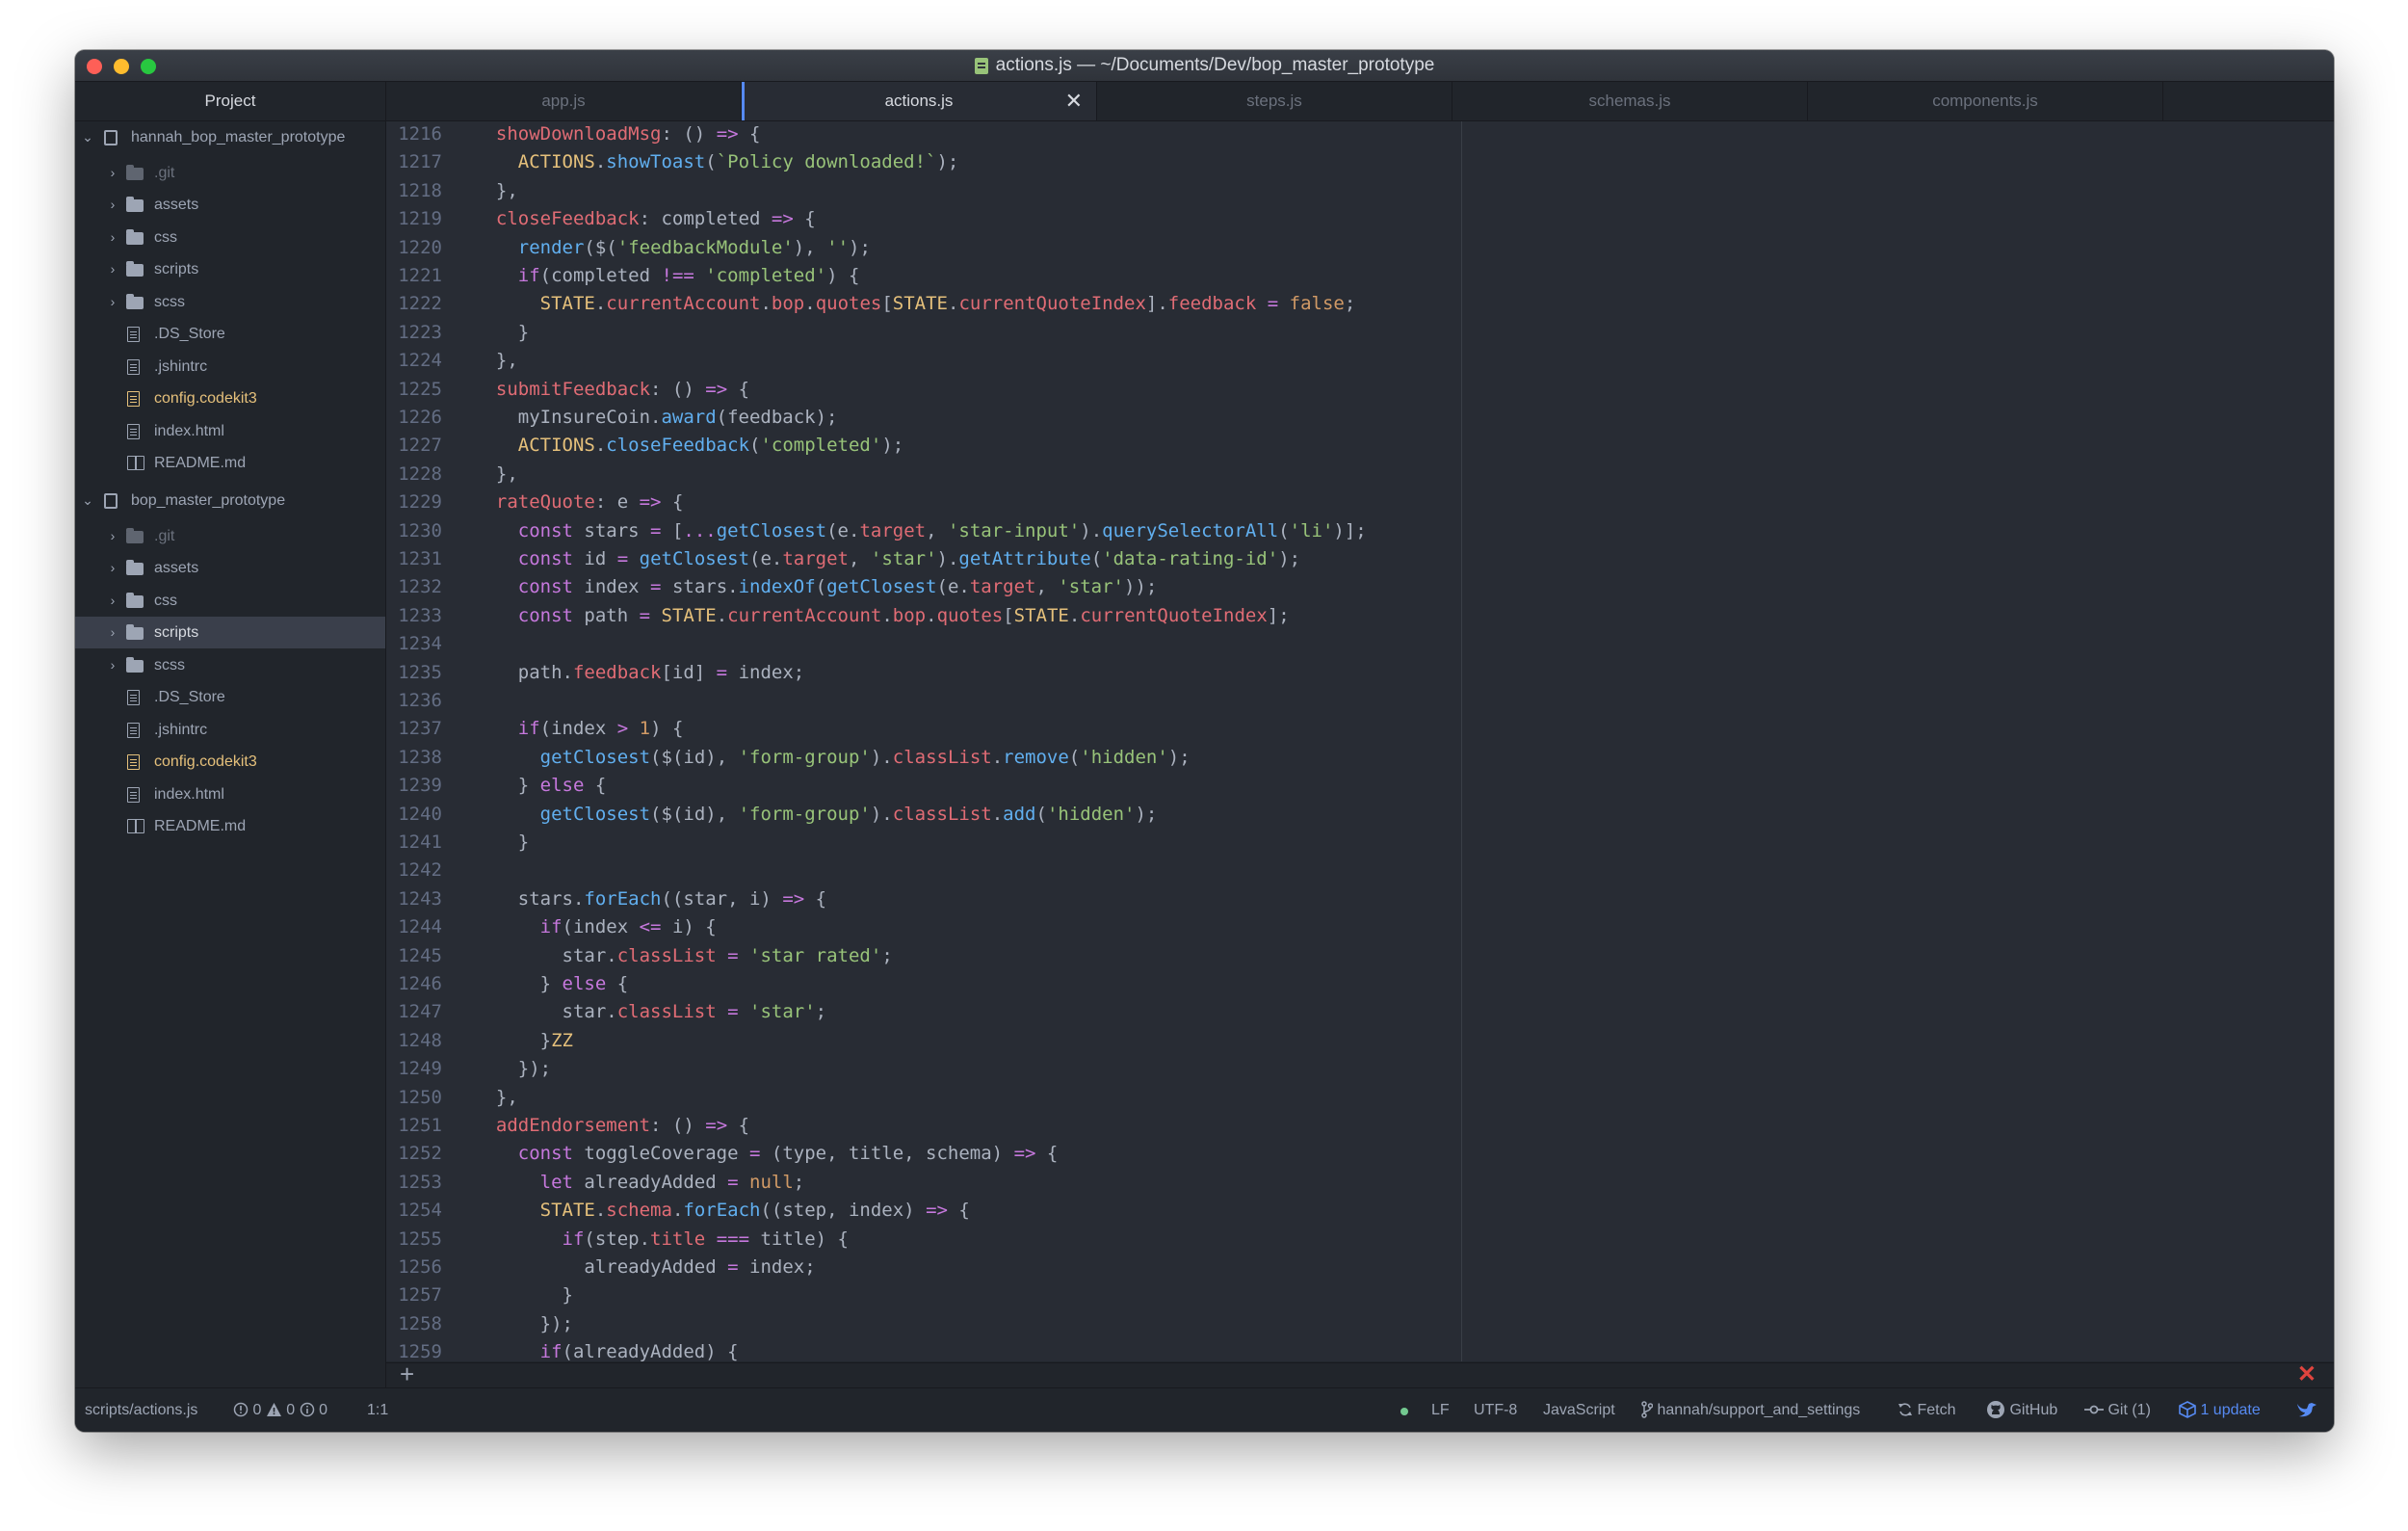 The width and height of the screenshot is (2408, 1531). I want to click on code-line: alreadyAdded = index;, so click(644, 1268).